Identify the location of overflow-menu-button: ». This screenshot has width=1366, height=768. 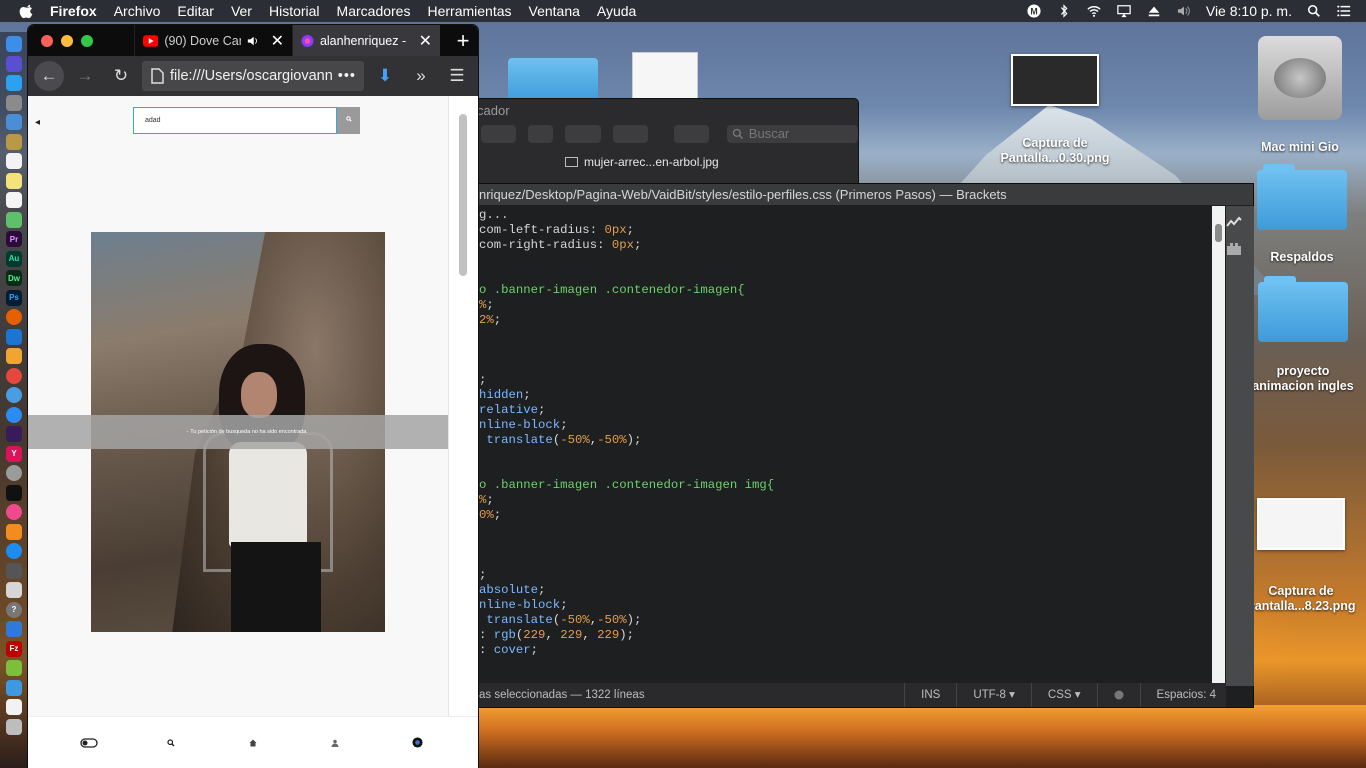
(421, 76).